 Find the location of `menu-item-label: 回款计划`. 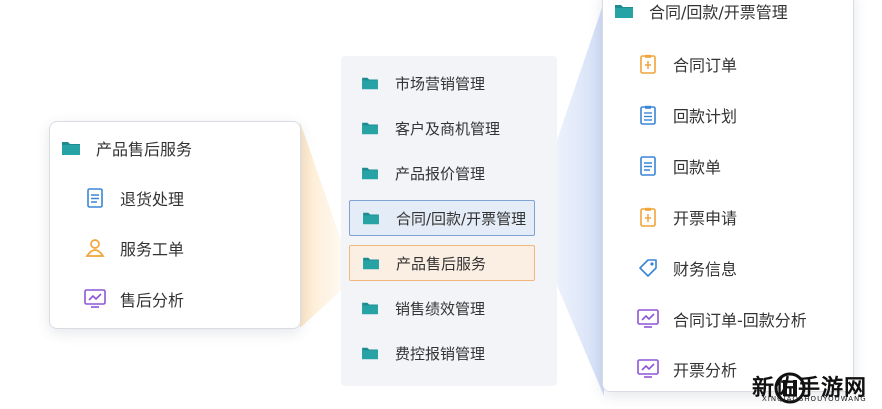

menu-item-label: 回款计划 is located at coordinates (705, 116).